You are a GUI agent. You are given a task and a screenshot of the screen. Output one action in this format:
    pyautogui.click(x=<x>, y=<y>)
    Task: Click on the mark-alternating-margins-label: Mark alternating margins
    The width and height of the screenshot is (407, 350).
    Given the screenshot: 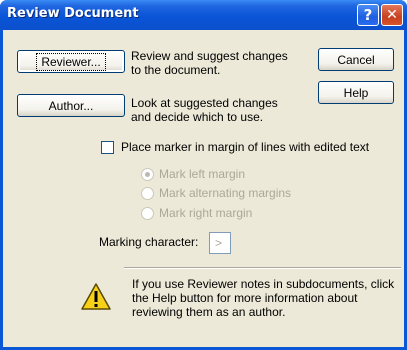 What is the action you would take?
    pyautogui.click(x=225, y=193)
    